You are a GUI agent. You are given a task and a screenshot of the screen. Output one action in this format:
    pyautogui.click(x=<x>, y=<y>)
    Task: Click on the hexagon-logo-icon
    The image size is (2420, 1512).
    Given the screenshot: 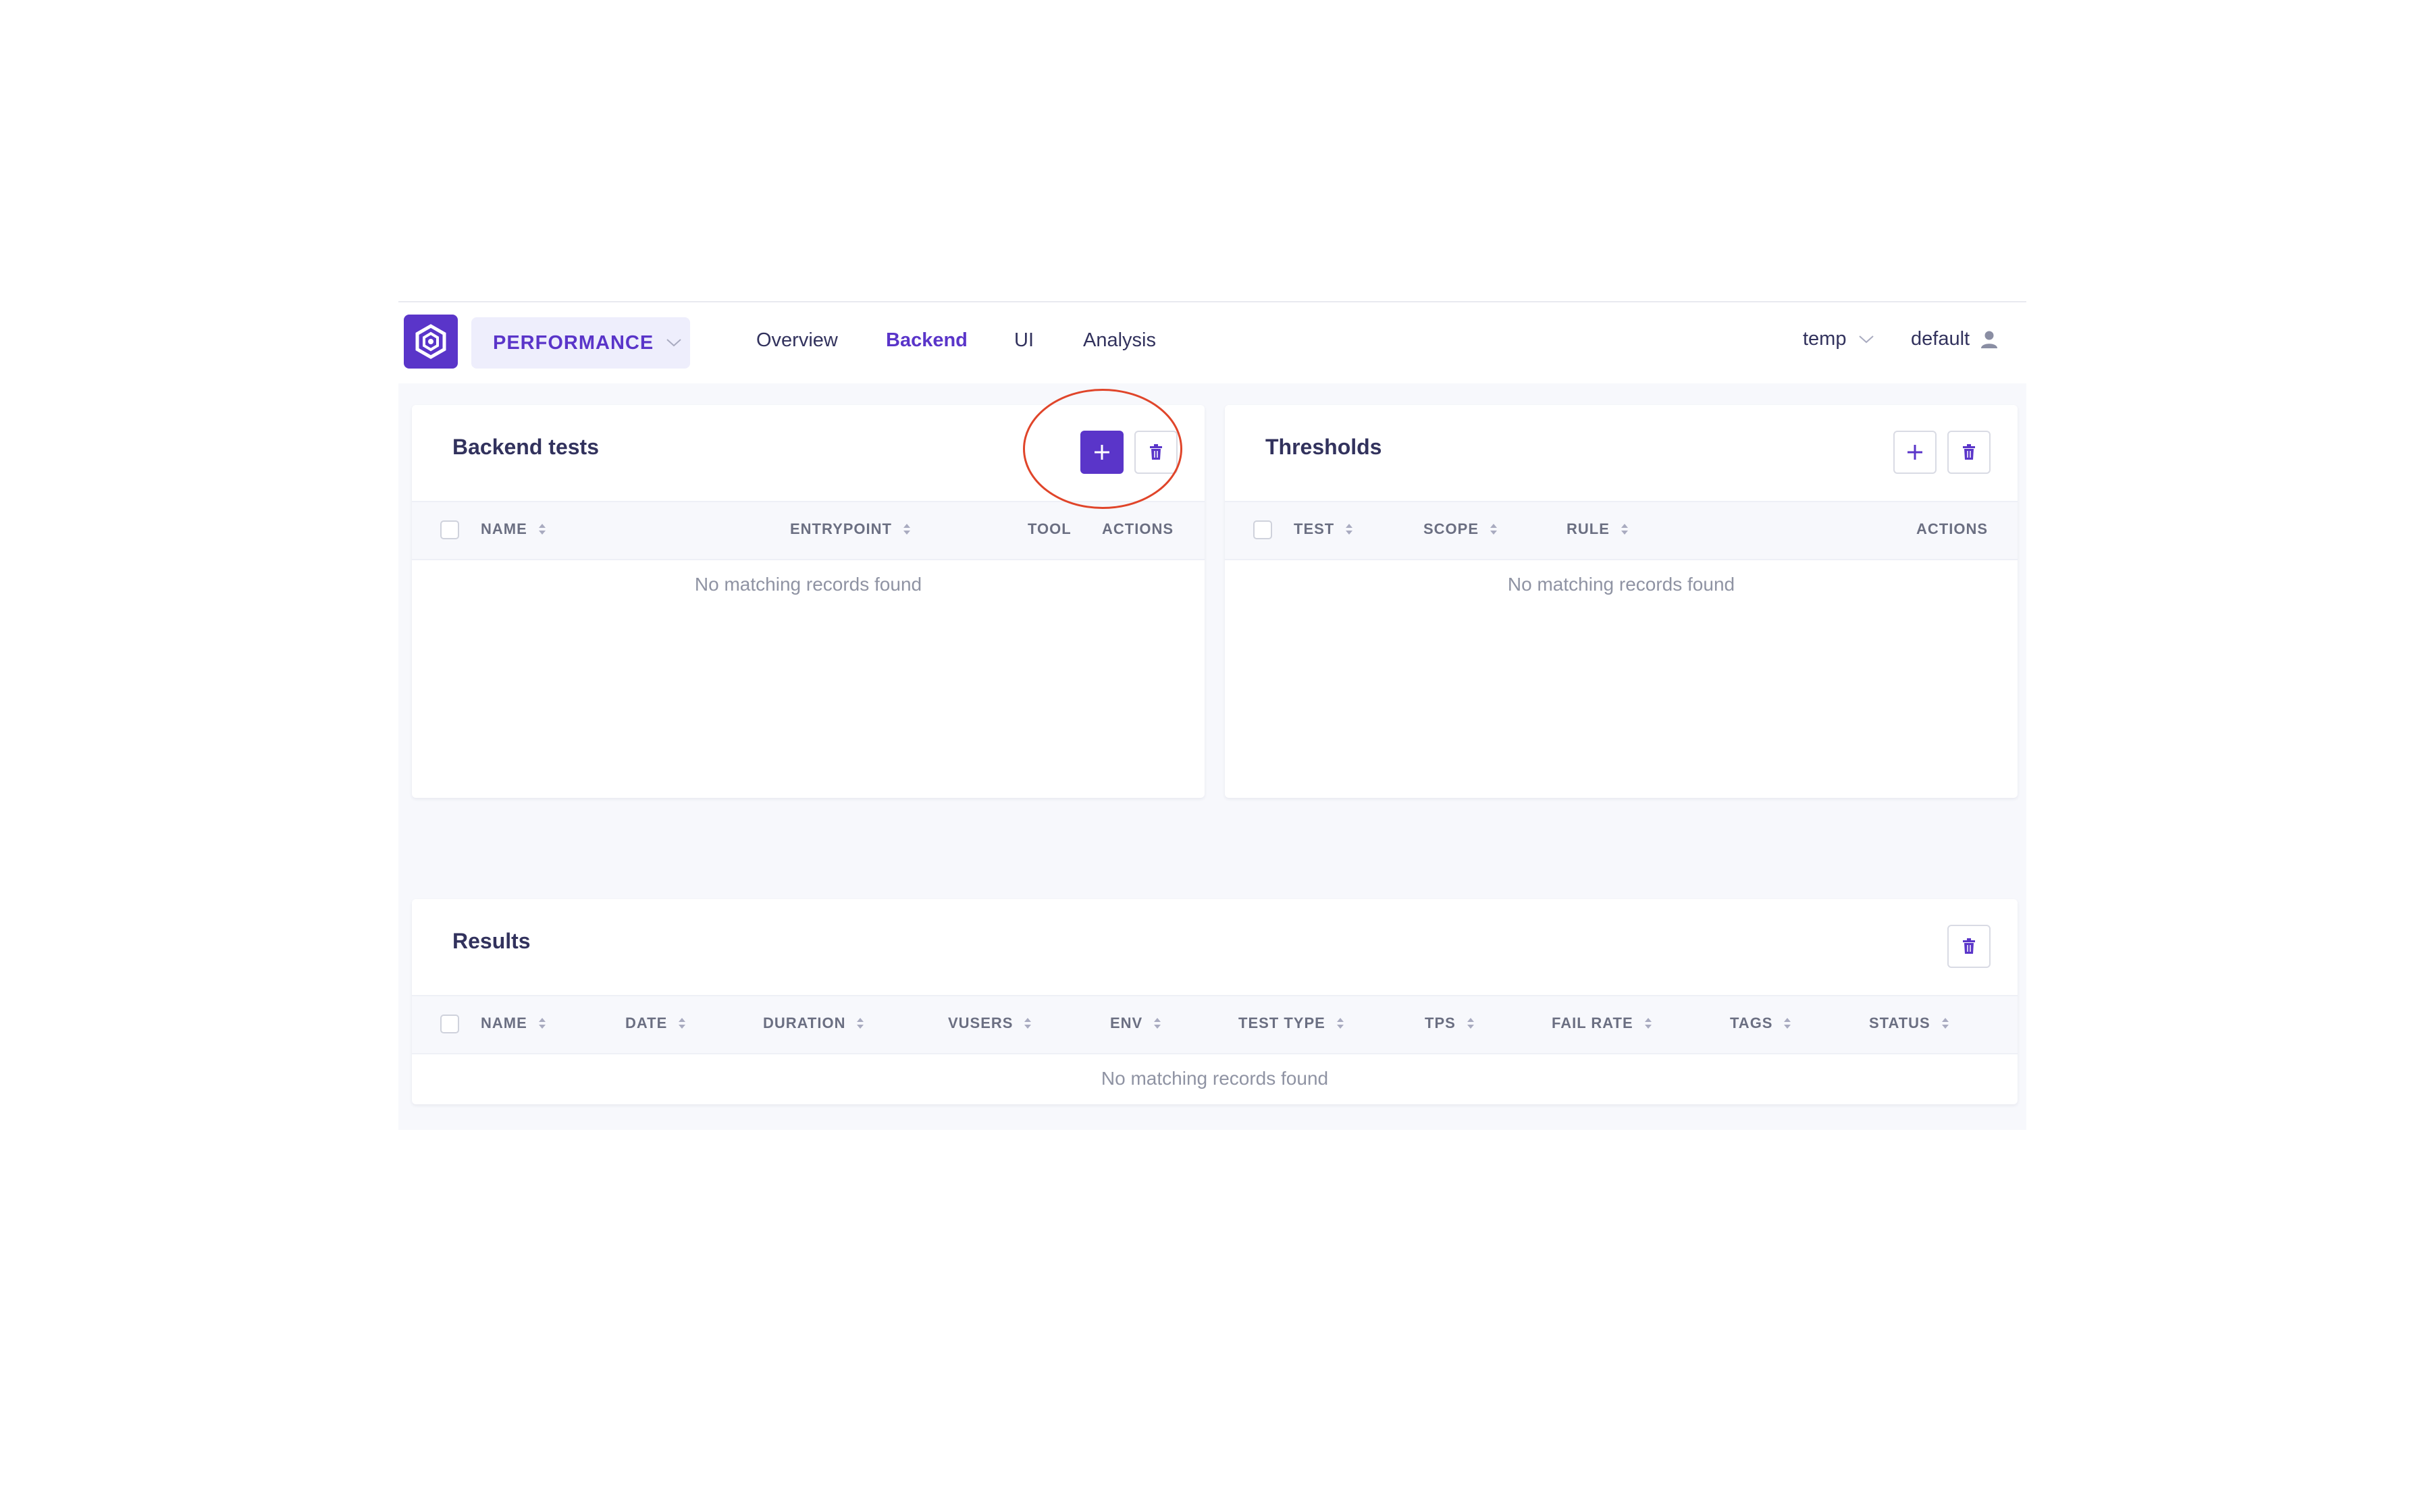 What is the action you would take?
    pyautogui.click(x=430, y=341)
    